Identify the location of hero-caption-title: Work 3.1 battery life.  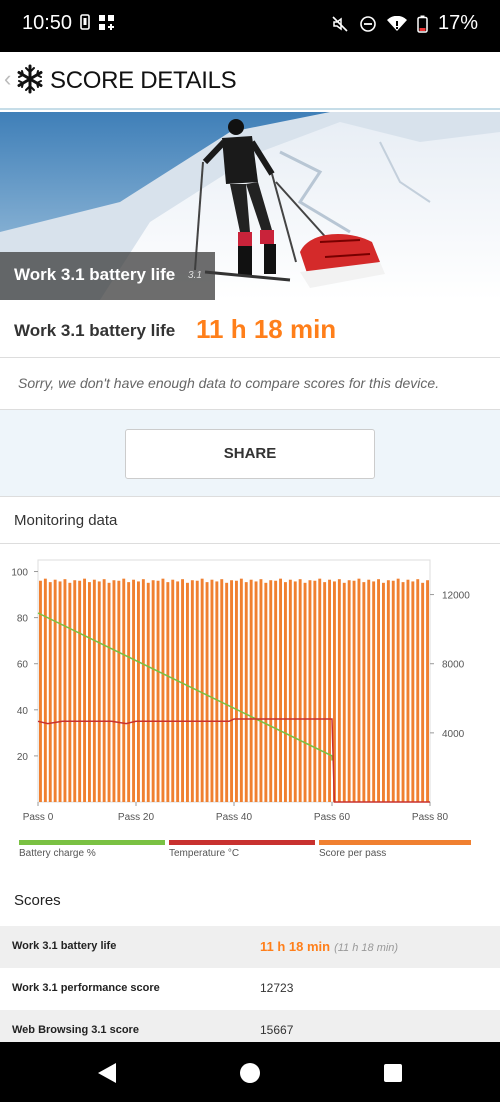
(95, 274).